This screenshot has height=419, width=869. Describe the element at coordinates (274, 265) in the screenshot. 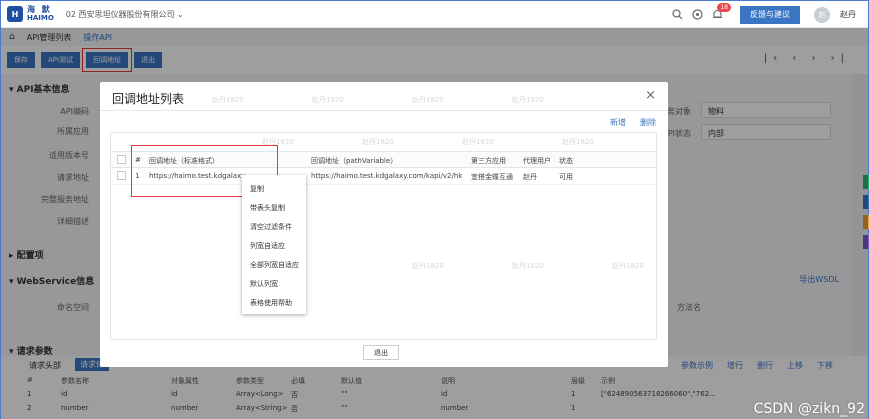

I see `menu-item-autofit-all: 全部列宽自适应` at that location.